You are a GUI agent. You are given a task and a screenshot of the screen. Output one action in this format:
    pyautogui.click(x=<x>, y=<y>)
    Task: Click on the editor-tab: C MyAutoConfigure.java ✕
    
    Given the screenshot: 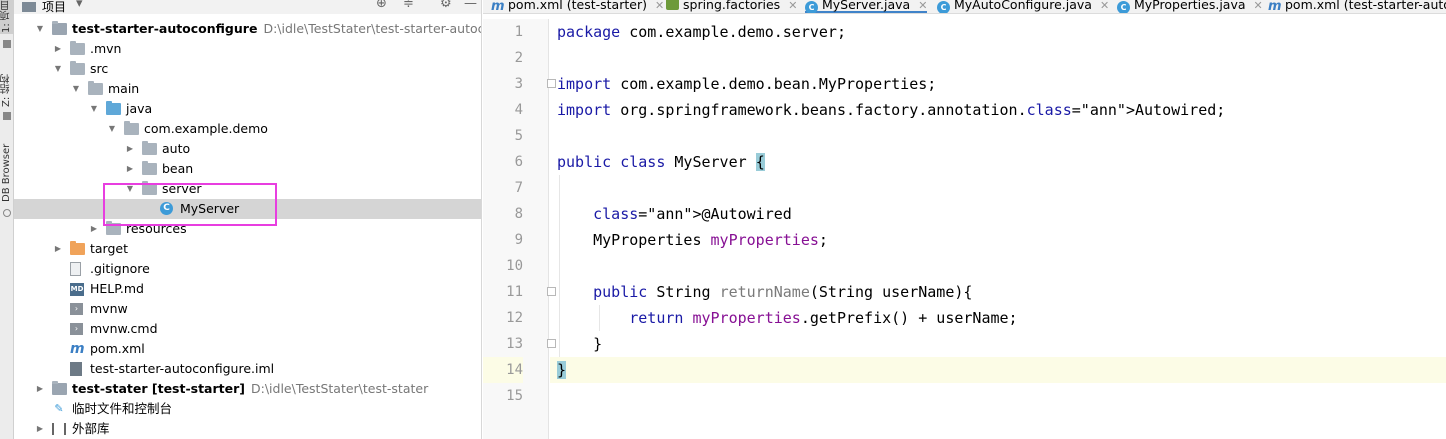 What is the action you would take?
    pyautogui.click(x=1023, y=6)
    